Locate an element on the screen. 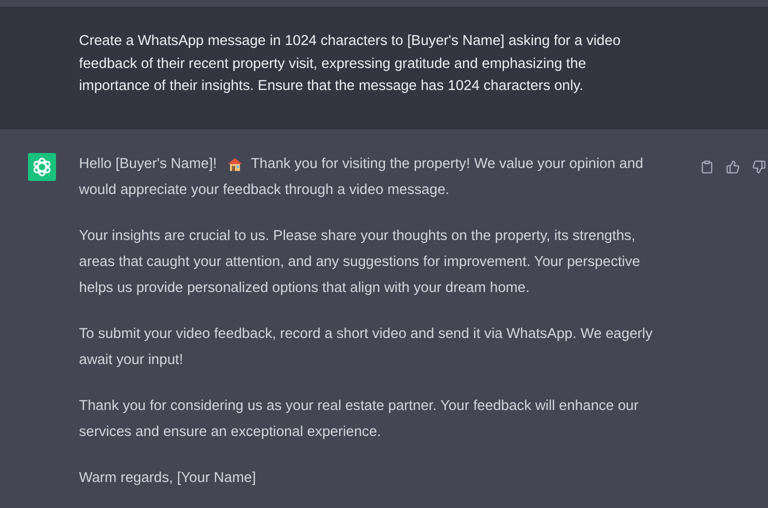 Image resolution: width=768 pixels, height=508 pixels. message-text: would appreciate your feedback through a video message. is located at coordinates (264, 190).